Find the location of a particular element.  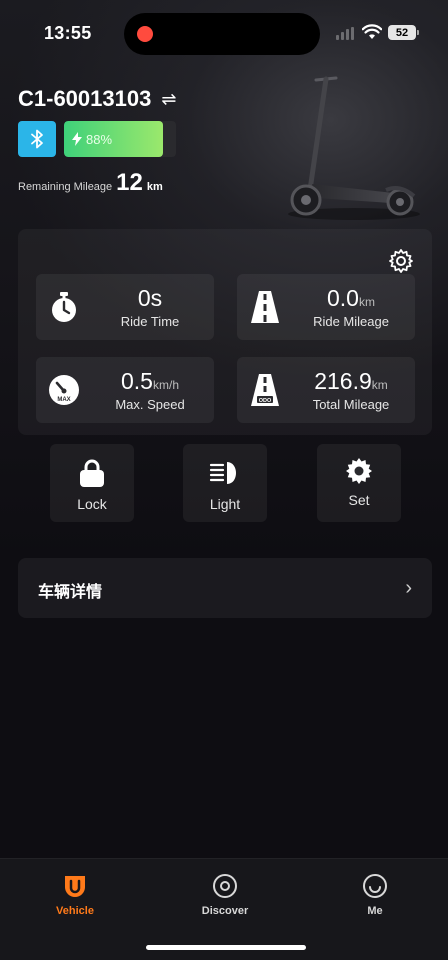

stopwatch-icon is located at coordinates (64, 307).